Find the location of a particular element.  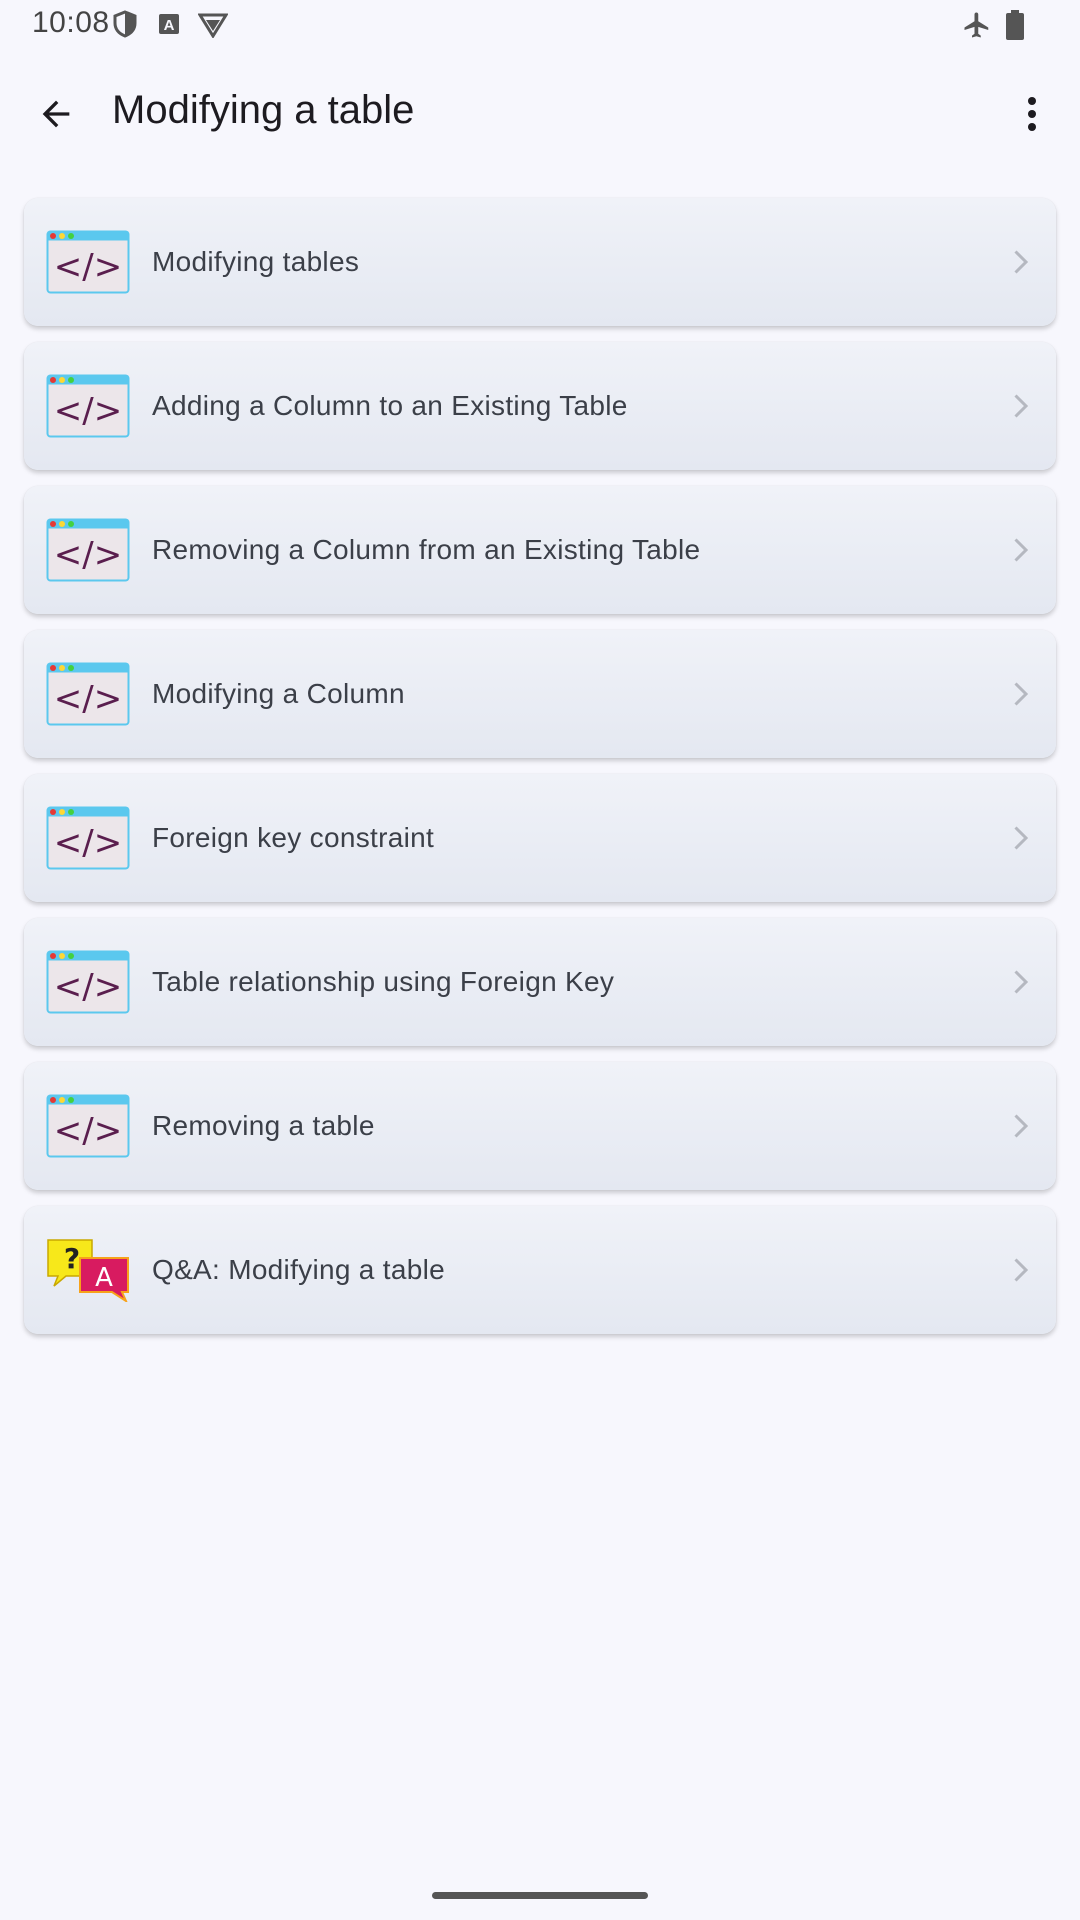

list-item: </> Modifying tables is located at coordinates (540, 262).